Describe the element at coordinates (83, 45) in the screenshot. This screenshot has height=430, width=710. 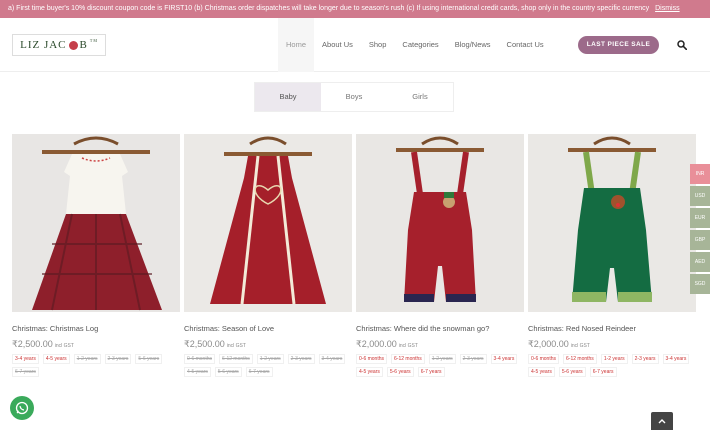
I see `logo-text-right: B` at that location.